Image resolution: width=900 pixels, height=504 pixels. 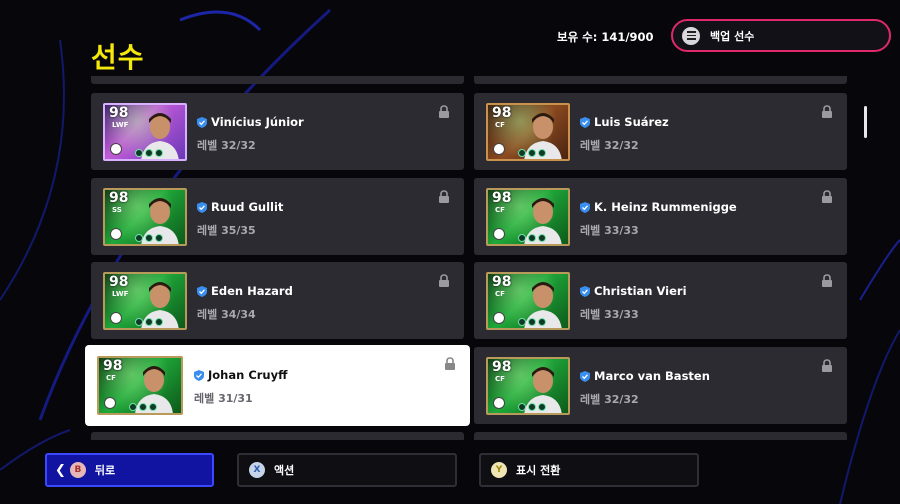 I want to click on player-level: 레벨 31/31, so click(x=223, y=398).